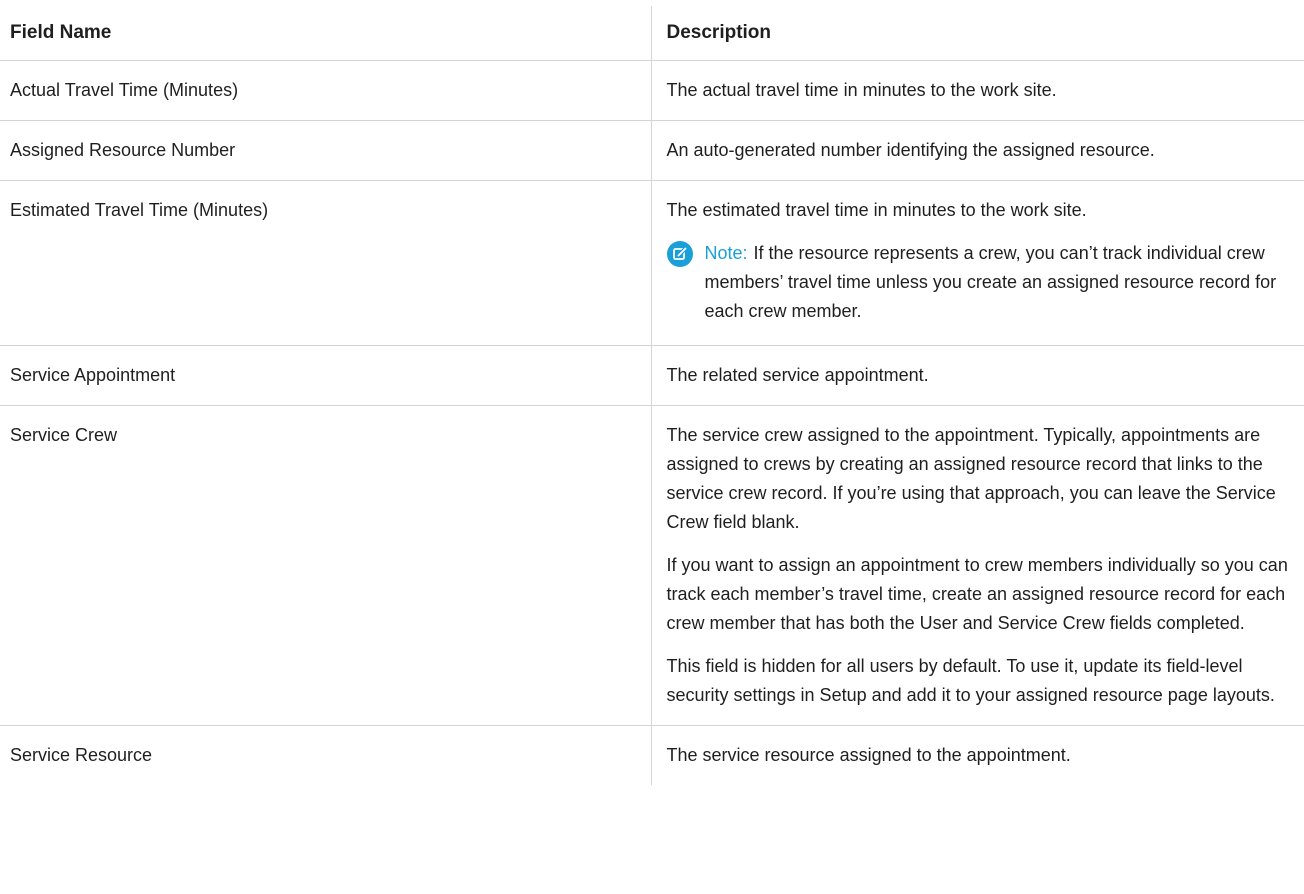  I want to click on description-cell: The related service appointment., so click(977, 375).